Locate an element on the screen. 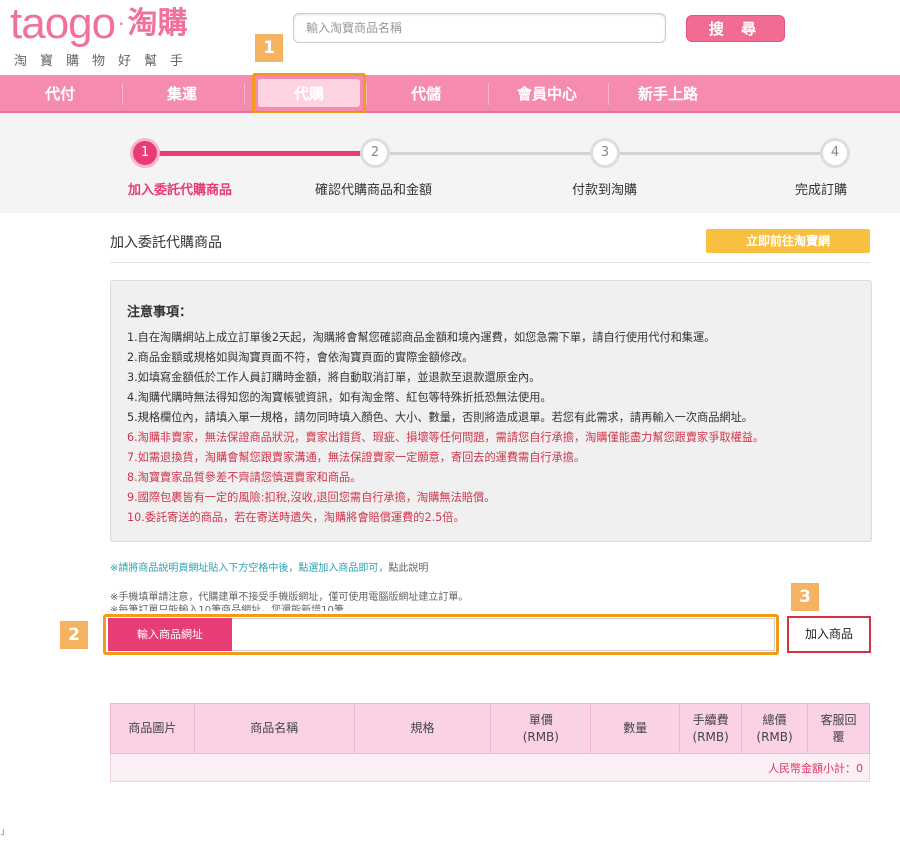 This screenshot has width=900, height=850. step-label-4: 完成訂購 is located at coordinates (821, 190).